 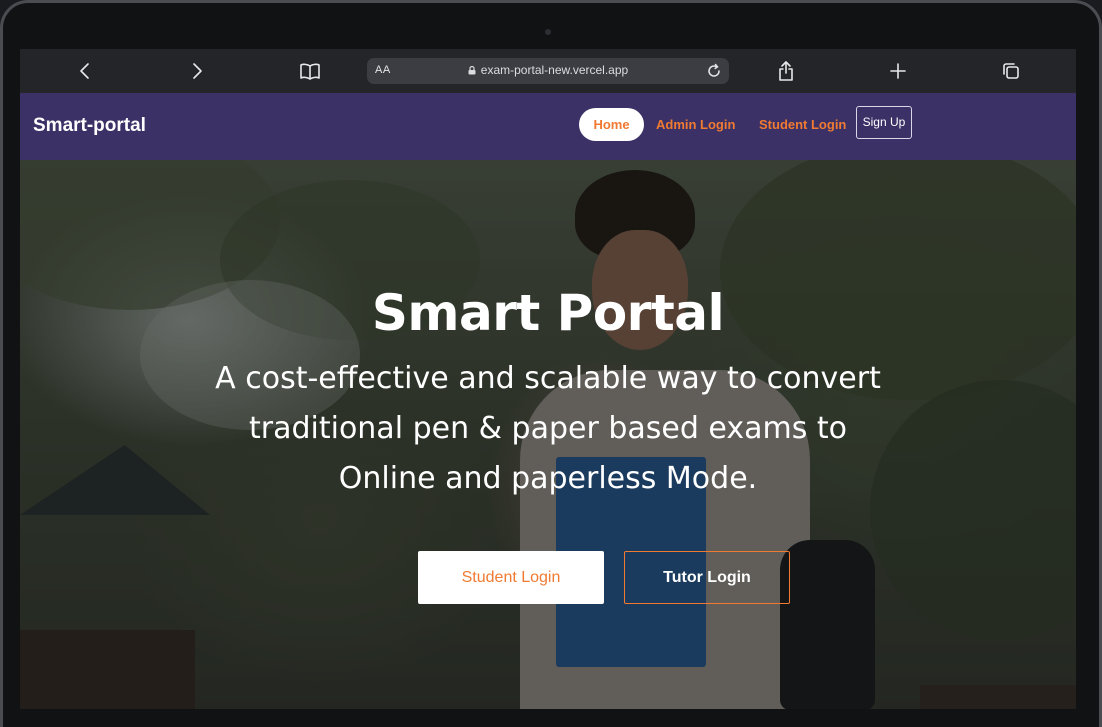 What do you see at coordinates (548, 313) in the screenshot?
I see `hero-title: Smart Portal` at bounding box center [548, 313].